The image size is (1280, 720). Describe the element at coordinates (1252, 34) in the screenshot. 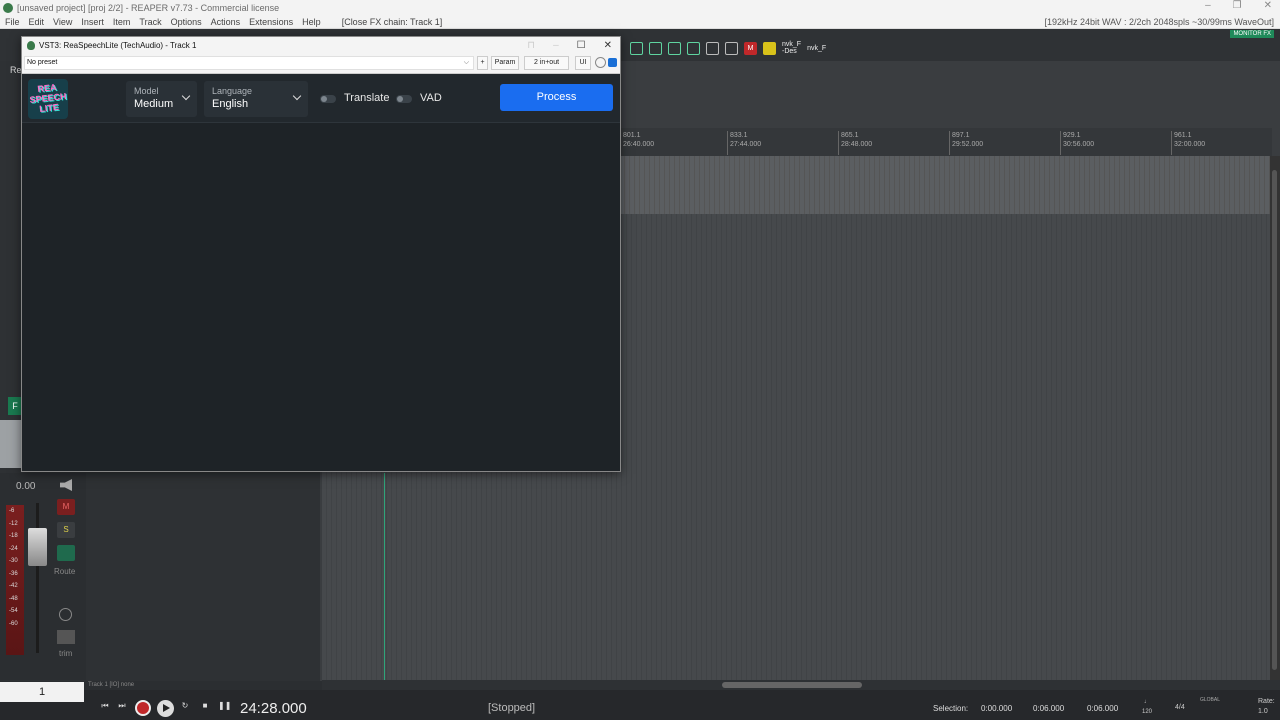

I see `monitor-fx-badge: MONITOR FX` at that location.